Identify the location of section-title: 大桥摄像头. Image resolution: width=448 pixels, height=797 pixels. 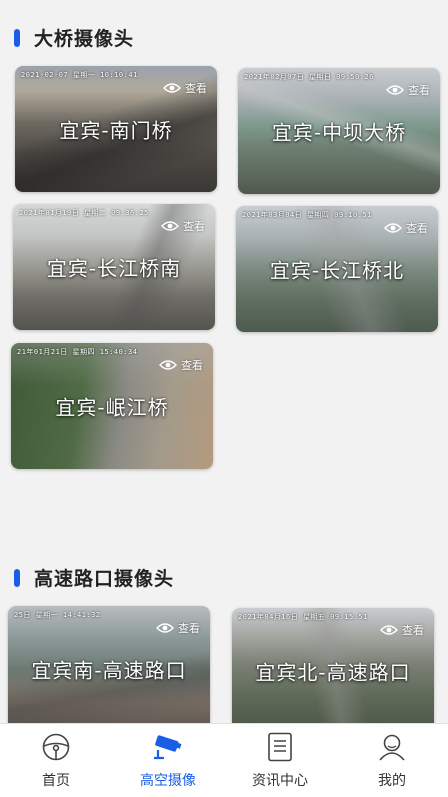
(84, 39).